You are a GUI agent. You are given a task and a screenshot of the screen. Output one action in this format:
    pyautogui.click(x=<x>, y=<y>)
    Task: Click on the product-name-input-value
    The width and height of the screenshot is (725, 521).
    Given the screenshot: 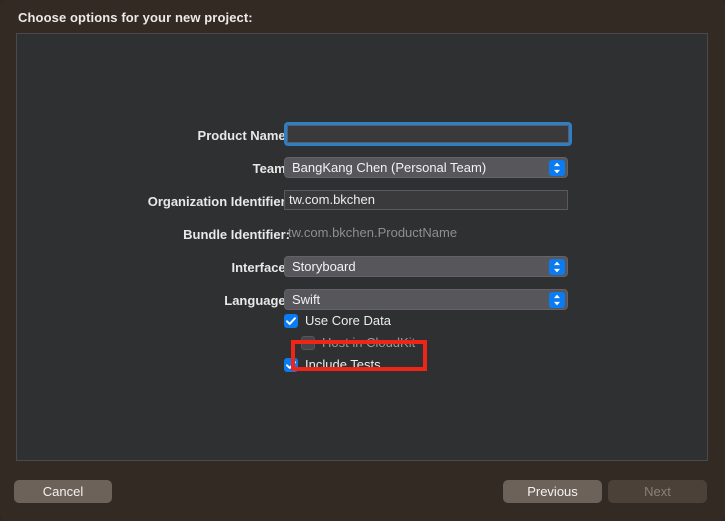 What is the action you would take?
    pyautogui.click(x=428, y=134)
    